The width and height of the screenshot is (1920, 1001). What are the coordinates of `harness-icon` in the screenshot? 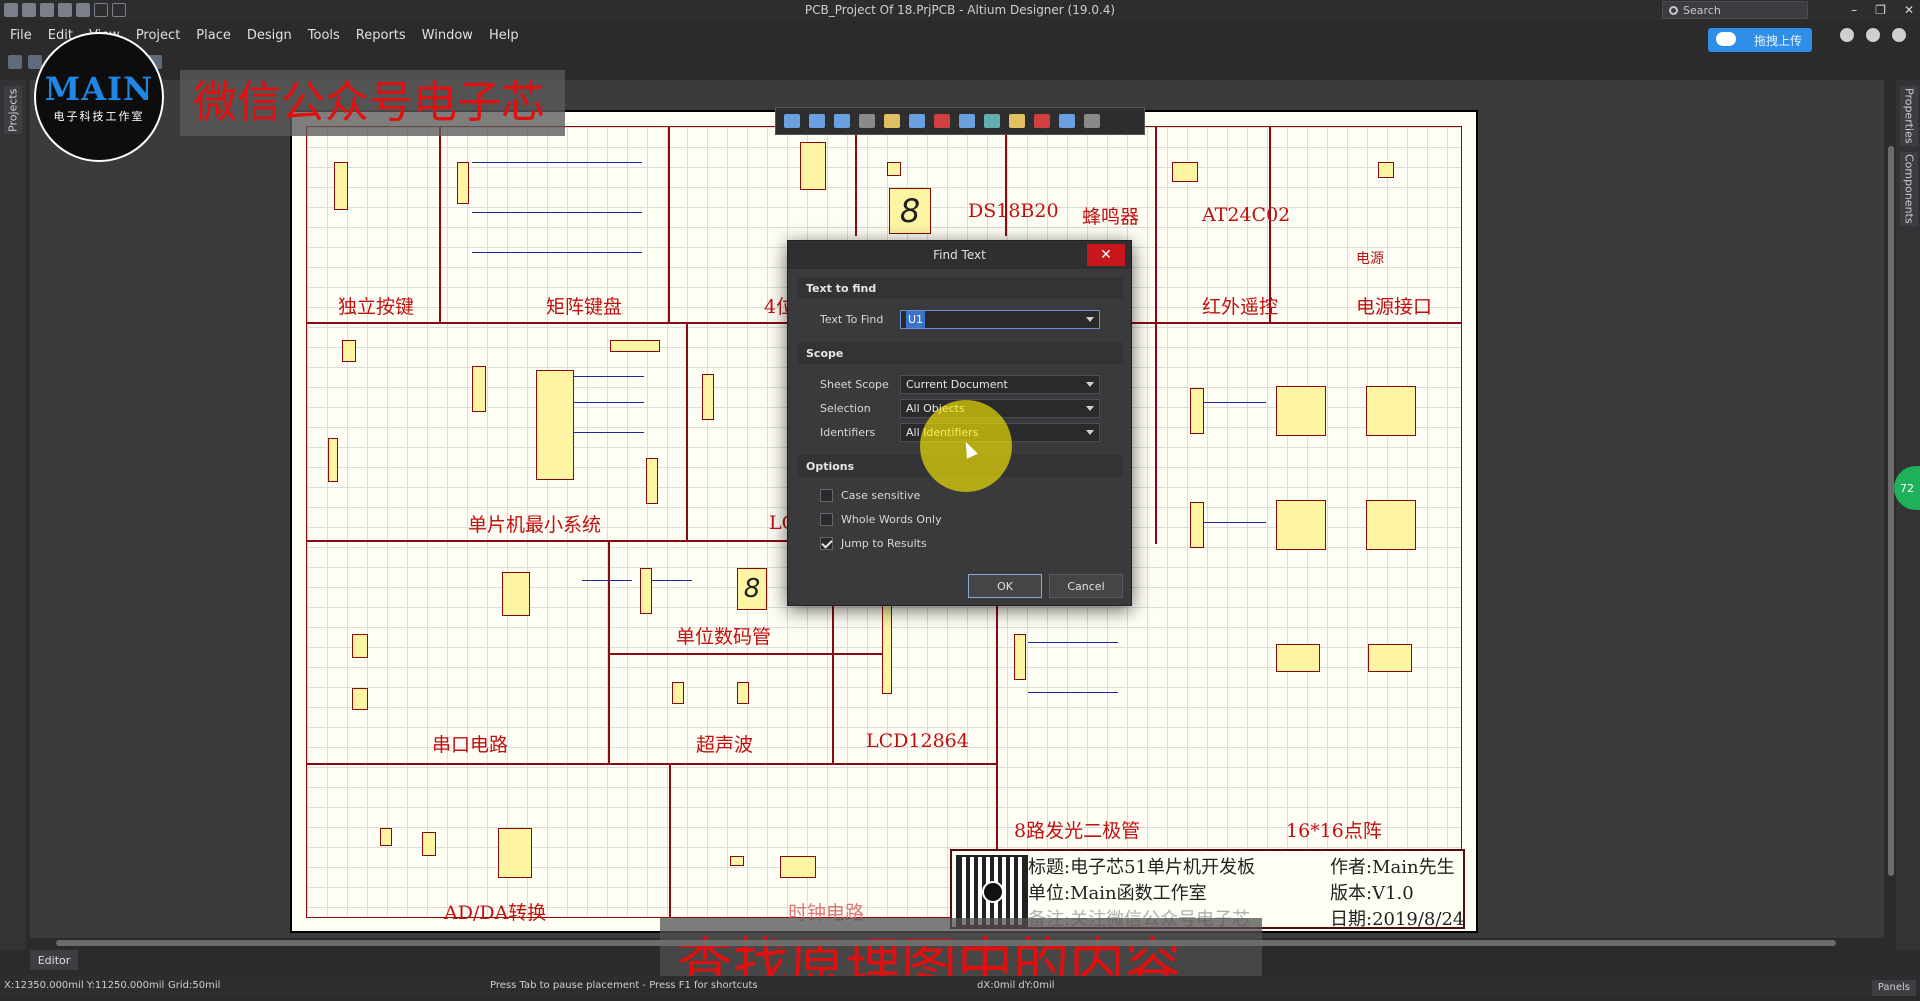 It's located at (992, 121).